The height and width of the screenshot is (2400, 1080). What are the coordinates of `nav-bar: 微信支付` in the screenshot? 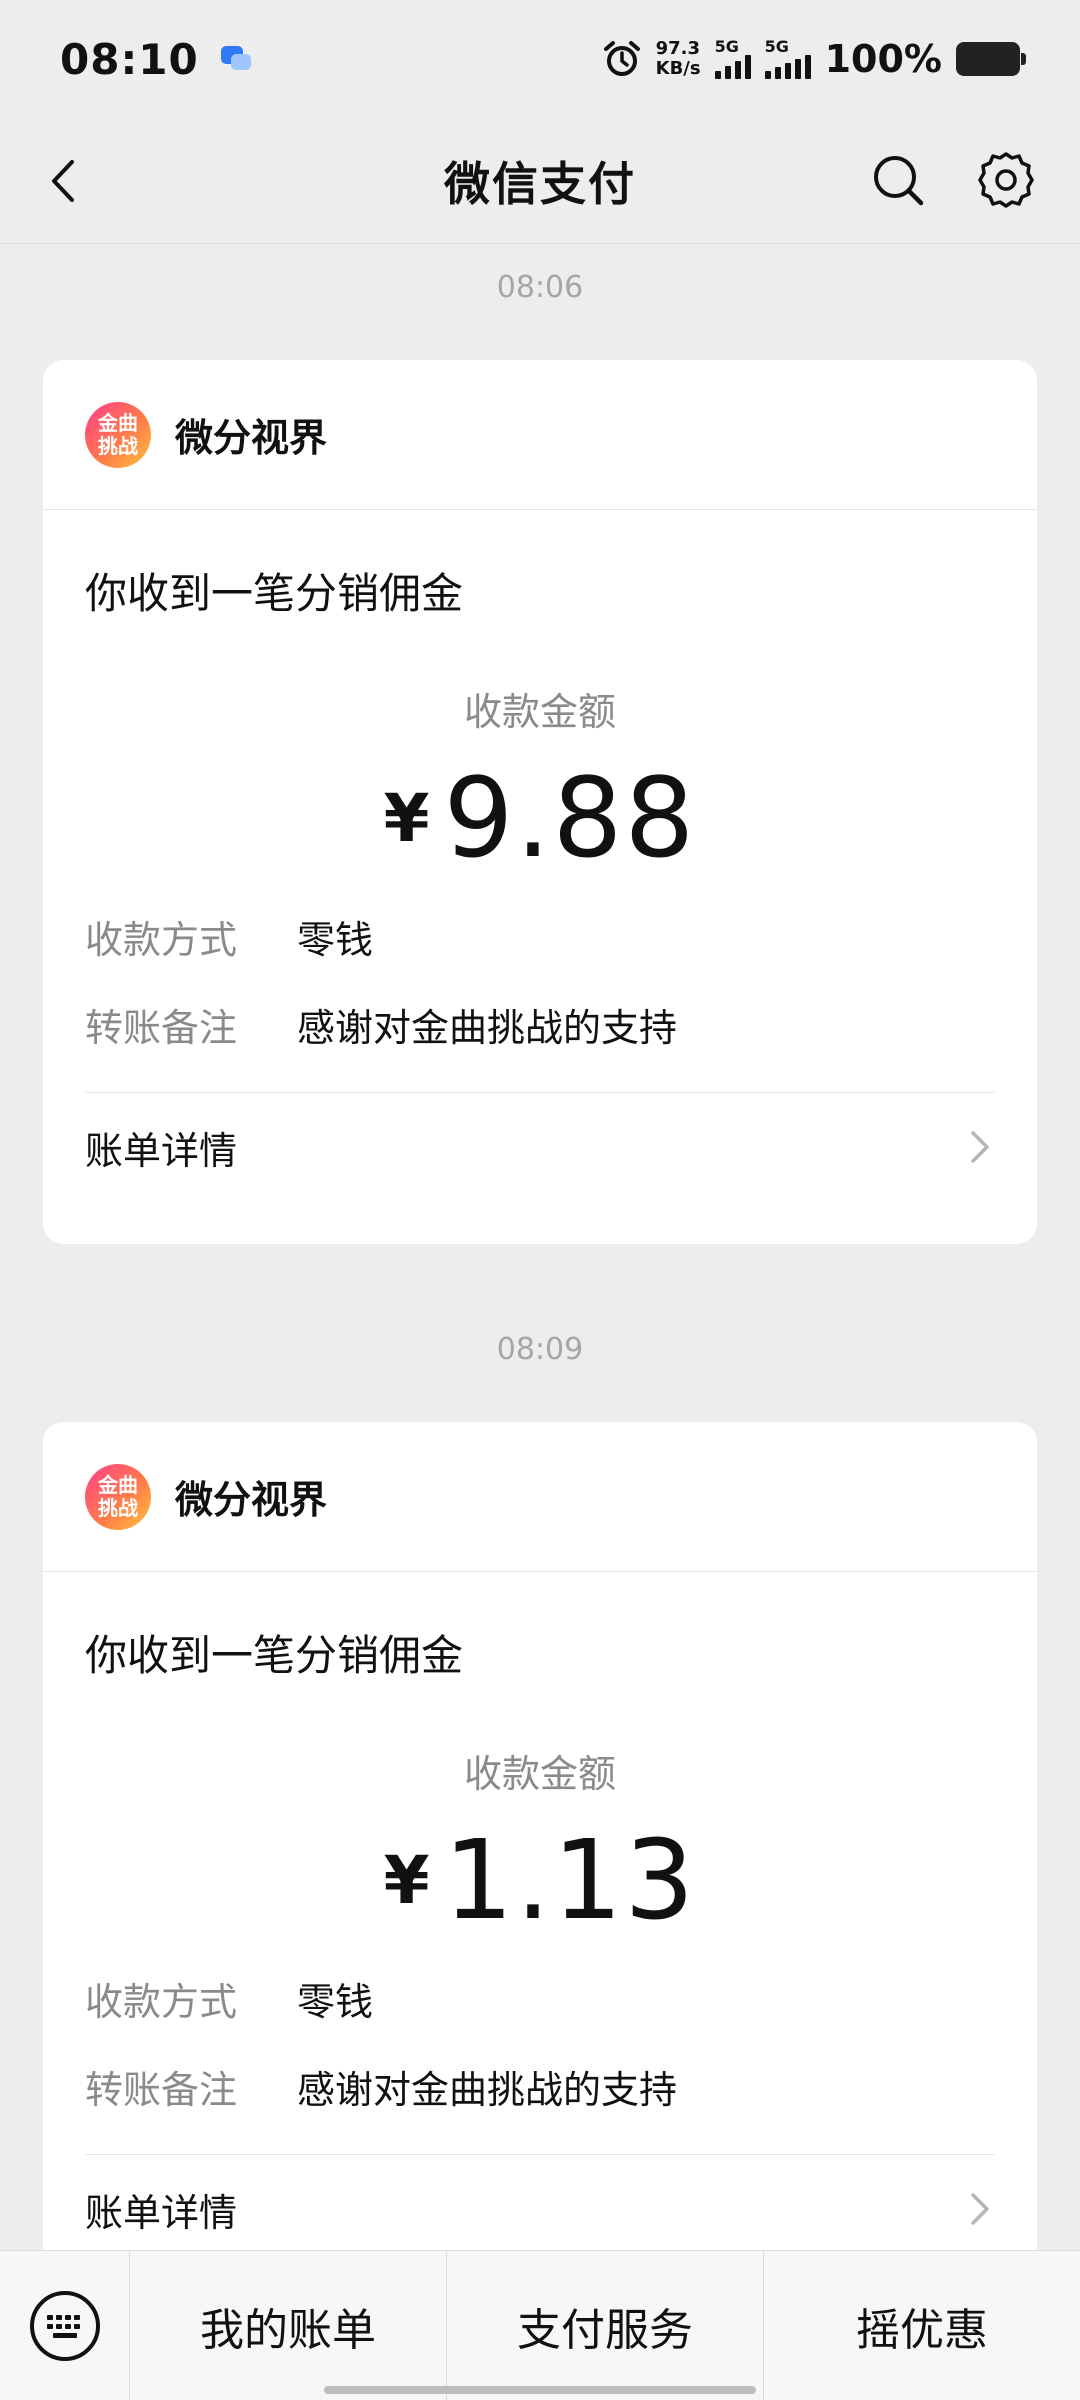 It's located at (540, 181).